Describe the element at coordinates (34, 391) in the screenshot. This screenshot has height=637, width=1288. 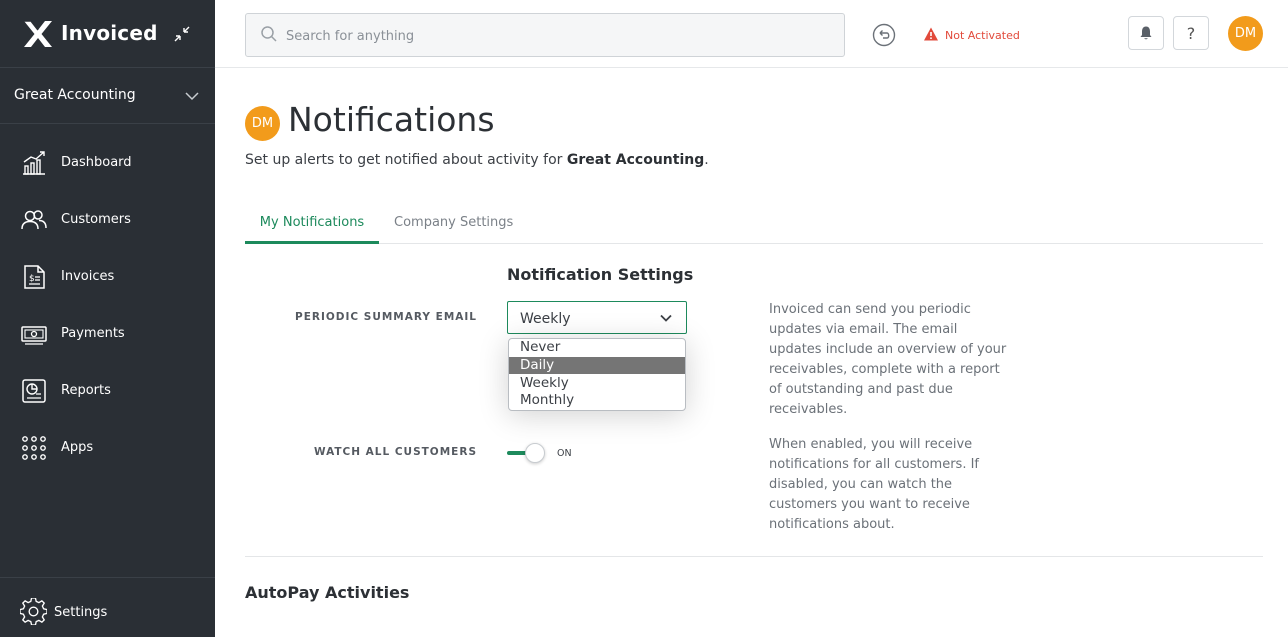
I see `reports-icon` at that location.